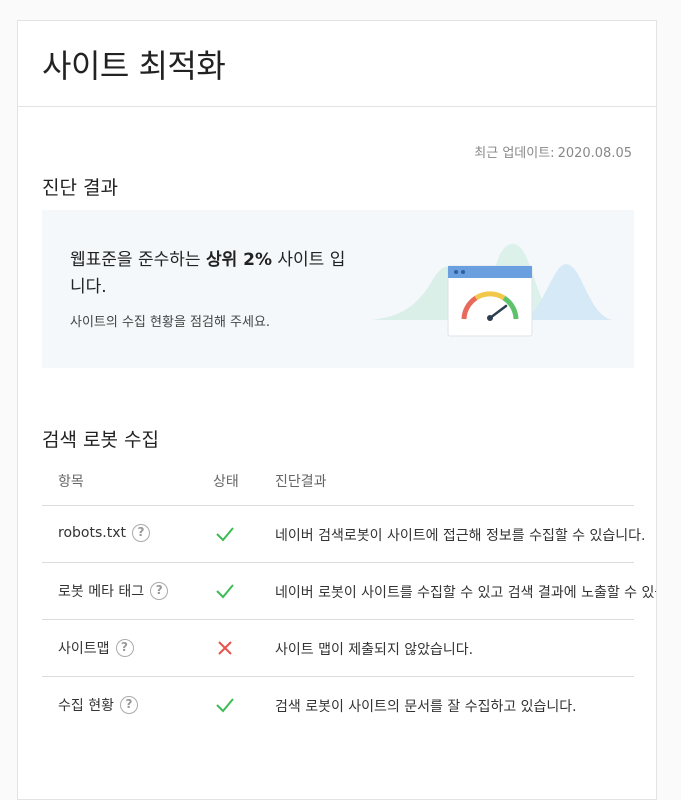  What do you see at coordinates (100, 440) in the screenshot?
I see `robot-section-title: 검색 로봇 수집` at bounding box center [100, 440].